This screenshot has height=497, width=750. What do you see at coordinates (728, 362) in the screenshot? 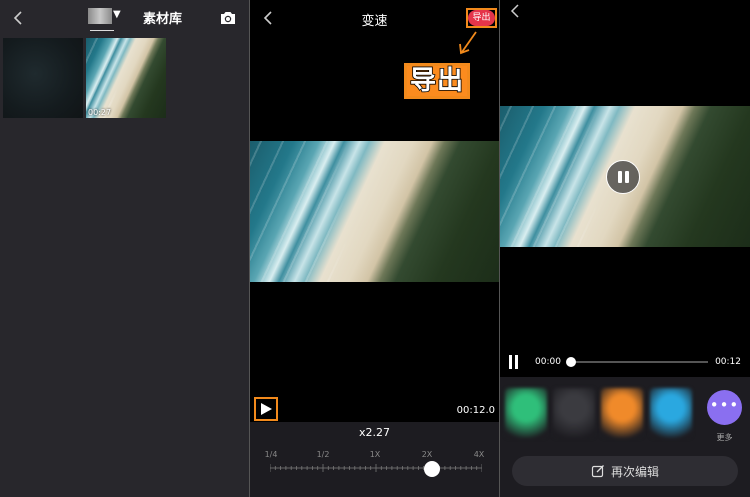
I see `total-time: 00:12` at bounding box center [728, 362].